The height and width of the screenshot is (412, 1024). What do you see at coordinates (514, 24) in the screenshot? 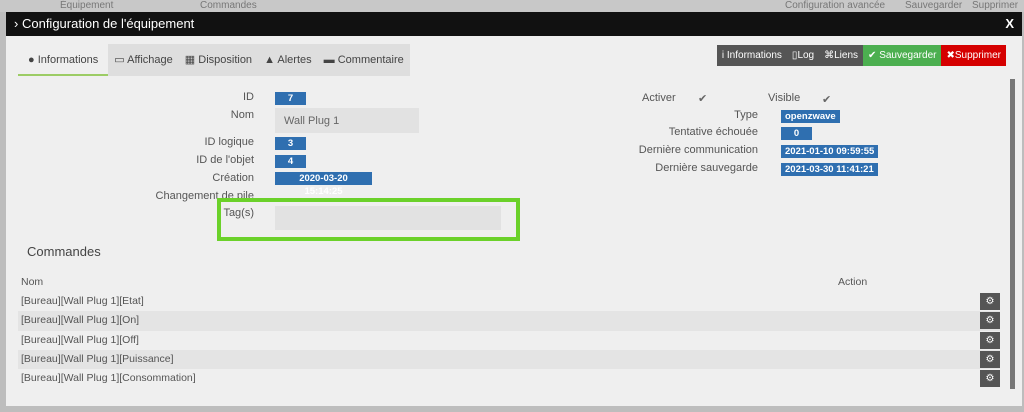
I see `modal-header: › Configuration de l'équipement X` at bounding box center [514, 24].